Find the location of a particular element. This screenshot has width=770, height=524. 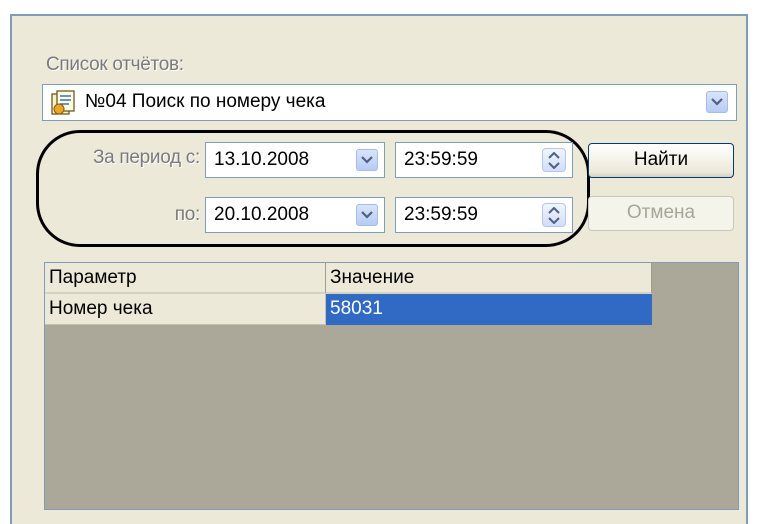

to-date-picker: 20.10.2008 is located at coordinates (295, 215).